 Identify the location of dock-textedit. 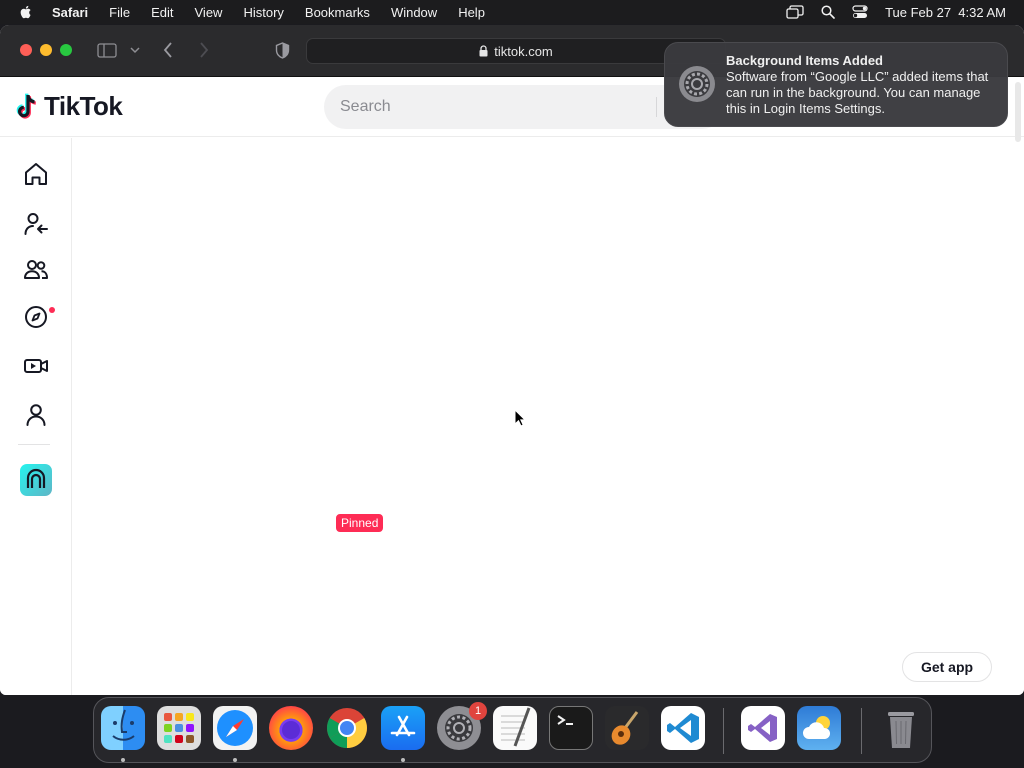
(515, 728).